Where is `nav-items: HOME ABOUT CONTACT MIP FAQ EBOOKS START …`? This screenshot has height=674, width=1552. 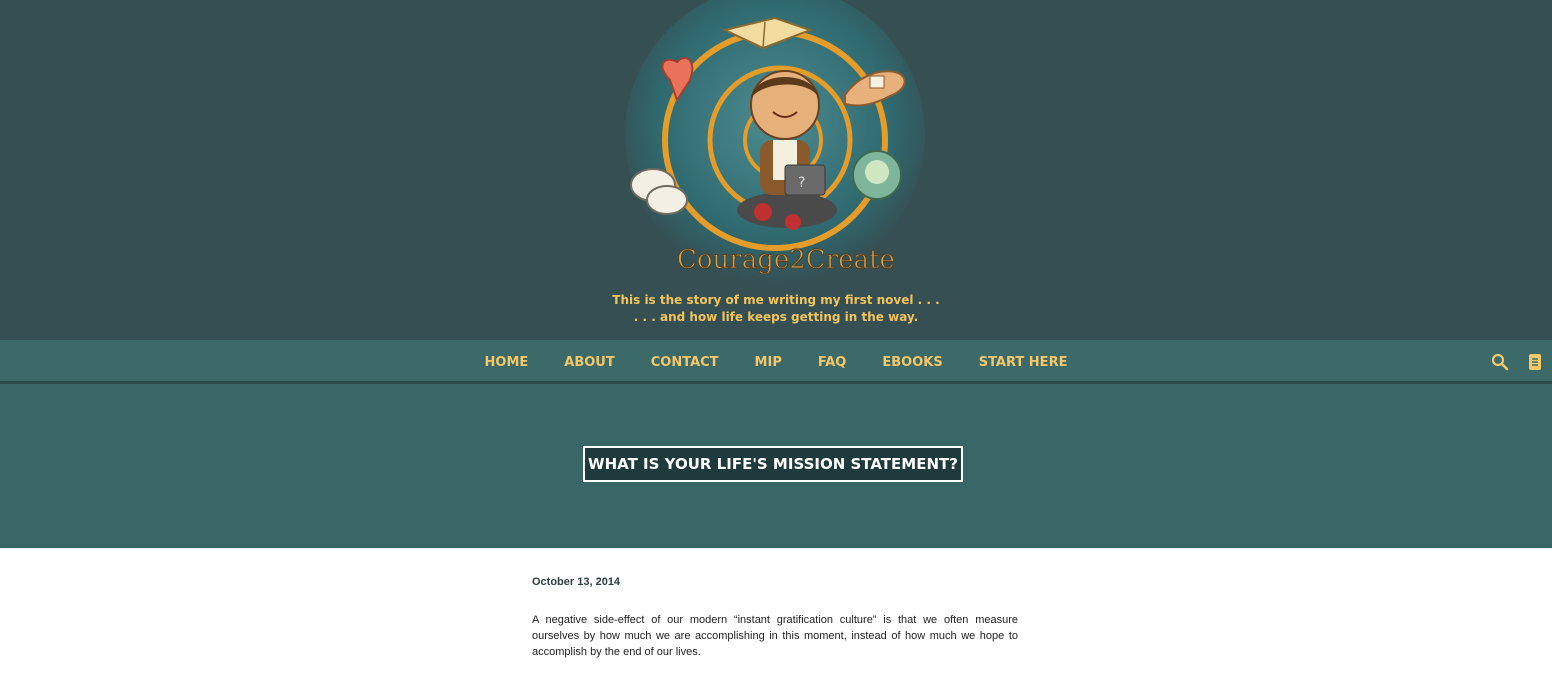
nav-items: HOME ABOUT CONTACT MIP FAQ EBOOKS START … is located at coordinates (776, 362).